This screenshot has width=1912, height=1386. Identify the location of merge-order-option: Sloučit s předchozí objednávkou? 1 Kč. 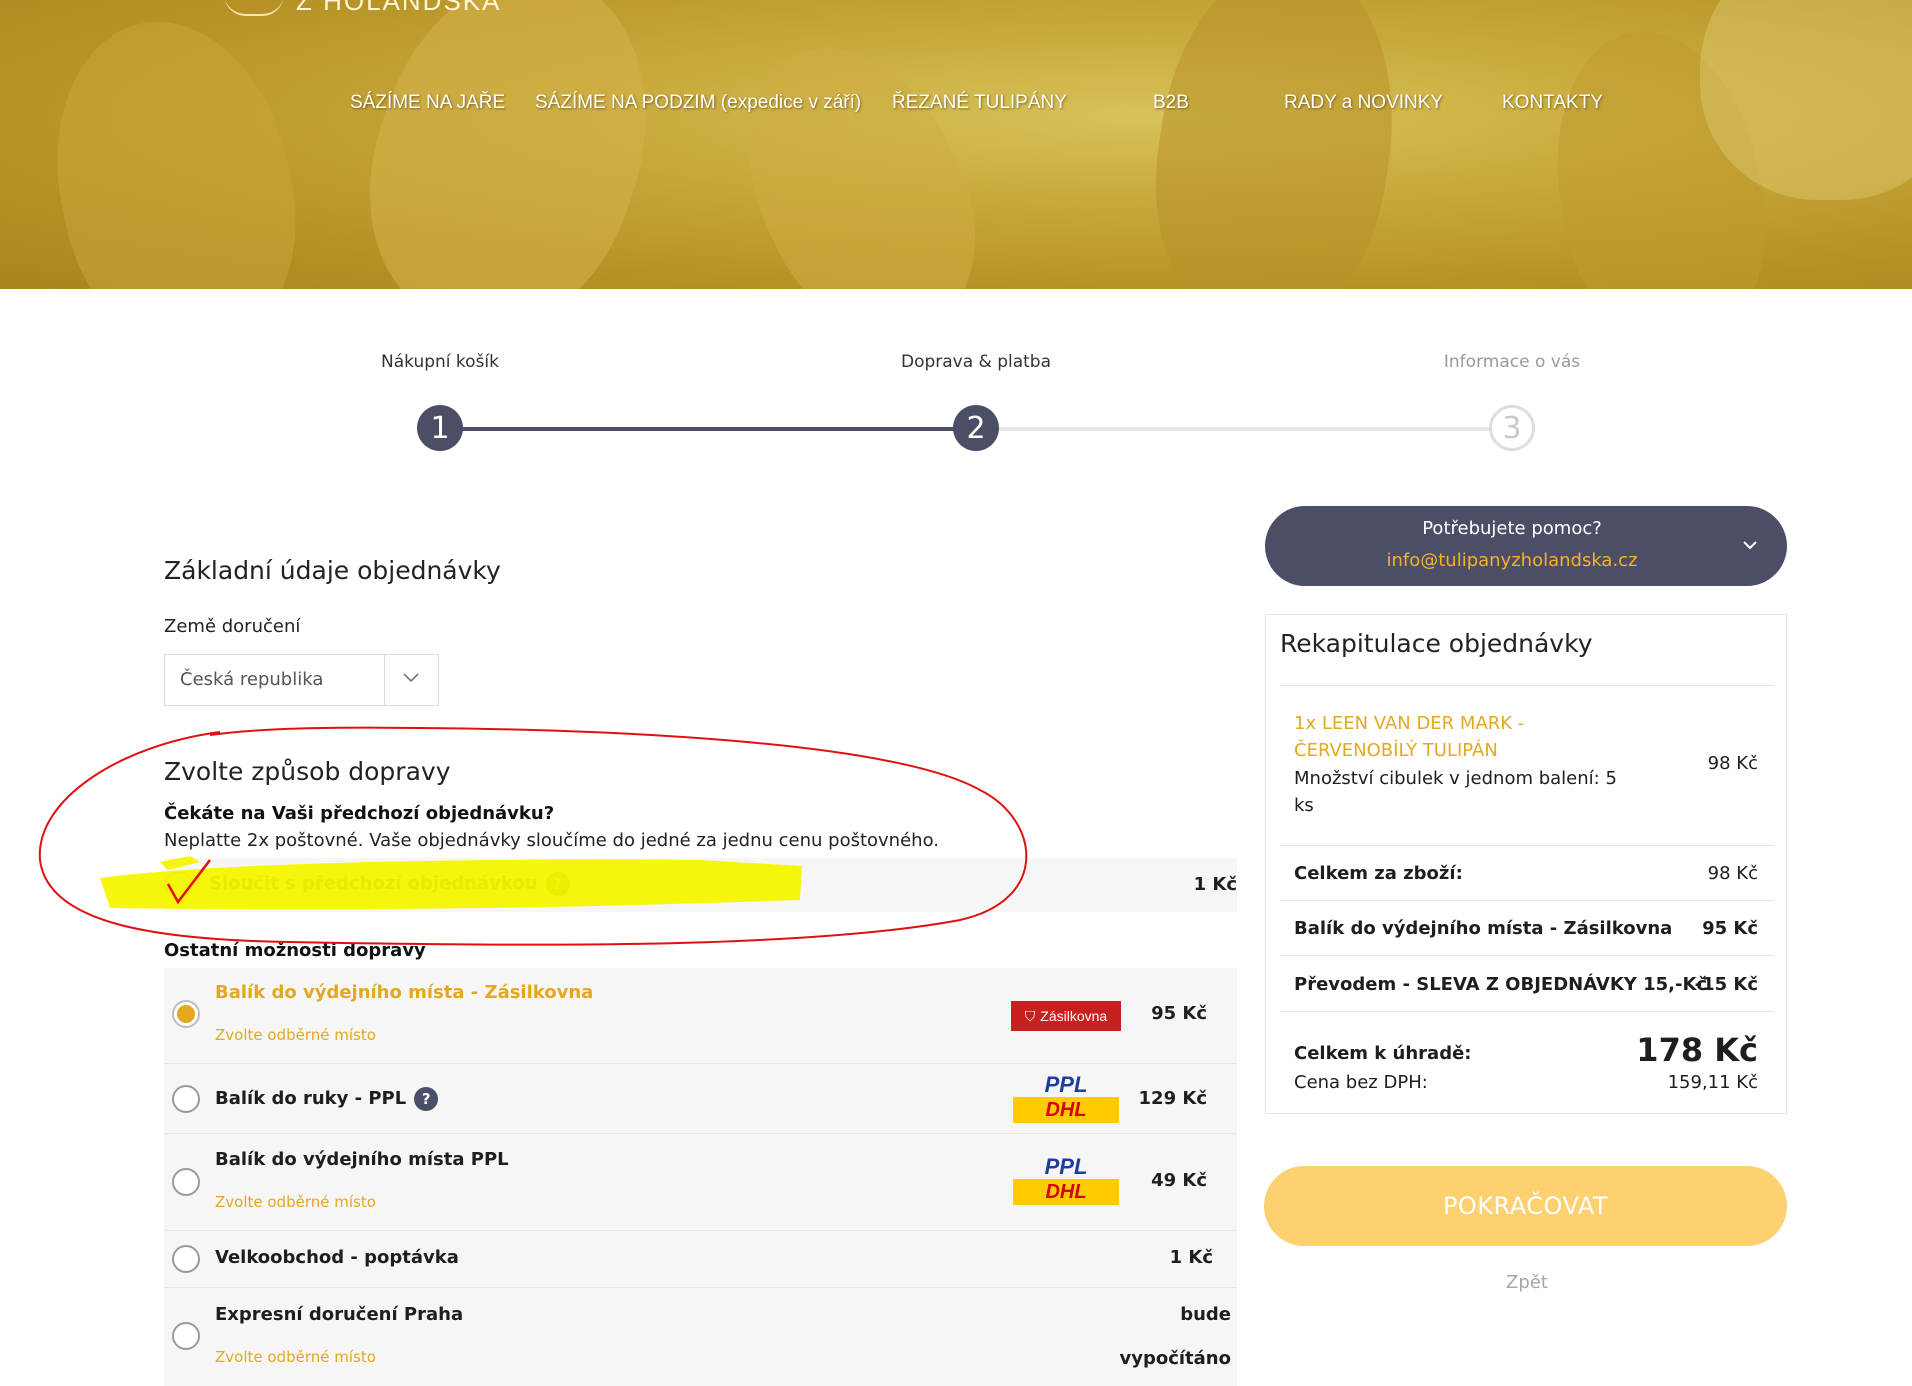
(700, 885).